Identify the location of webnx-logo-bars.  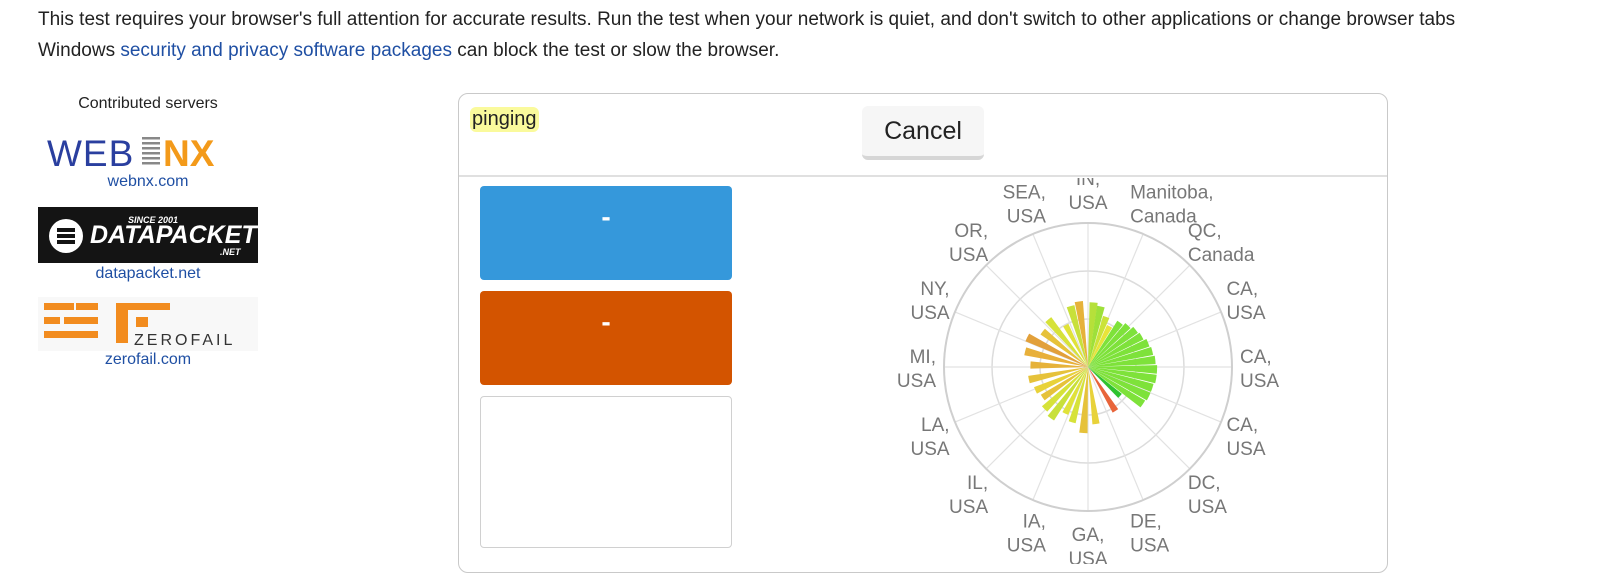
(151, 151).